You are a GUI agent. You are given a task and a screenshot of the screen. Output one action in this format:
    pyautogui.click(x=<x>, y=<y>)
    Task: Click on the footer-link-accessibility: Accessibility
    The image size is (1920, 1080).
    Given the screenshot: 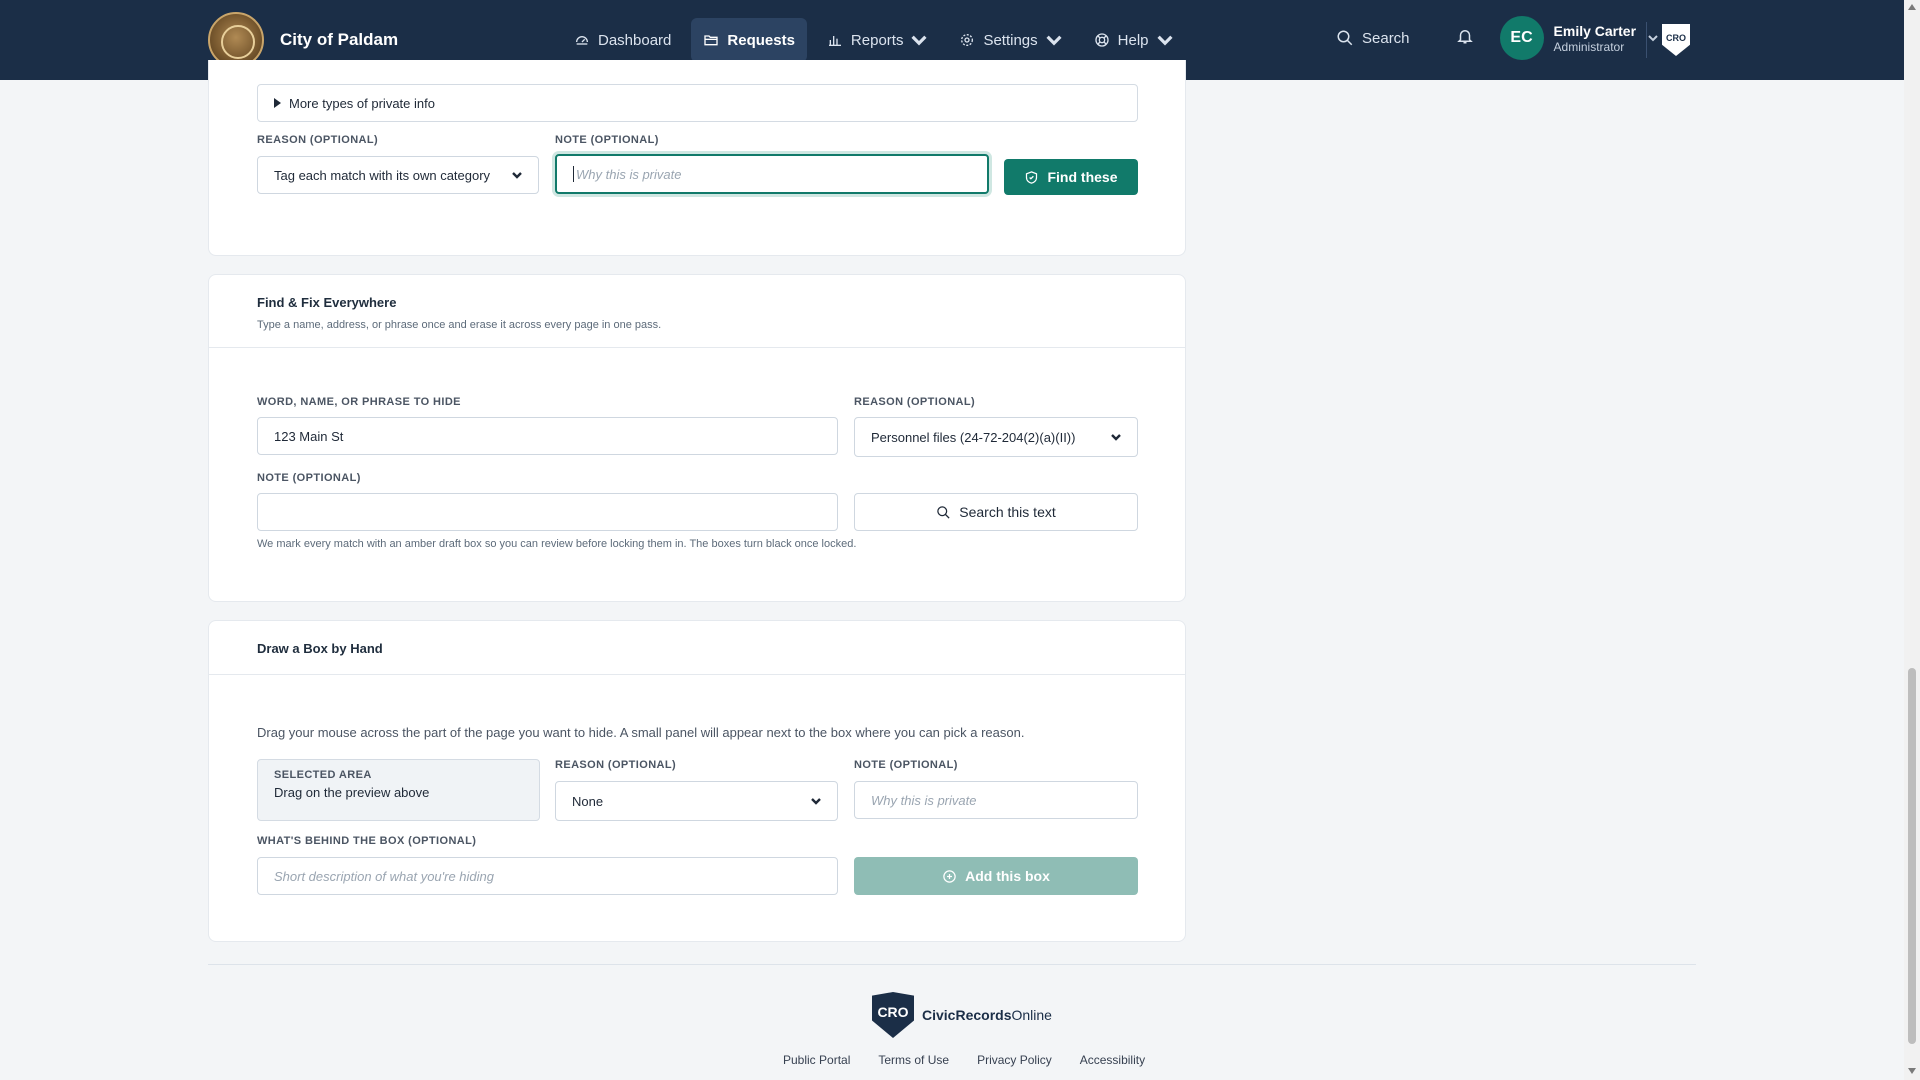 What is the action you would take?
    pyautogui.click(x=1112, y=1060)
    